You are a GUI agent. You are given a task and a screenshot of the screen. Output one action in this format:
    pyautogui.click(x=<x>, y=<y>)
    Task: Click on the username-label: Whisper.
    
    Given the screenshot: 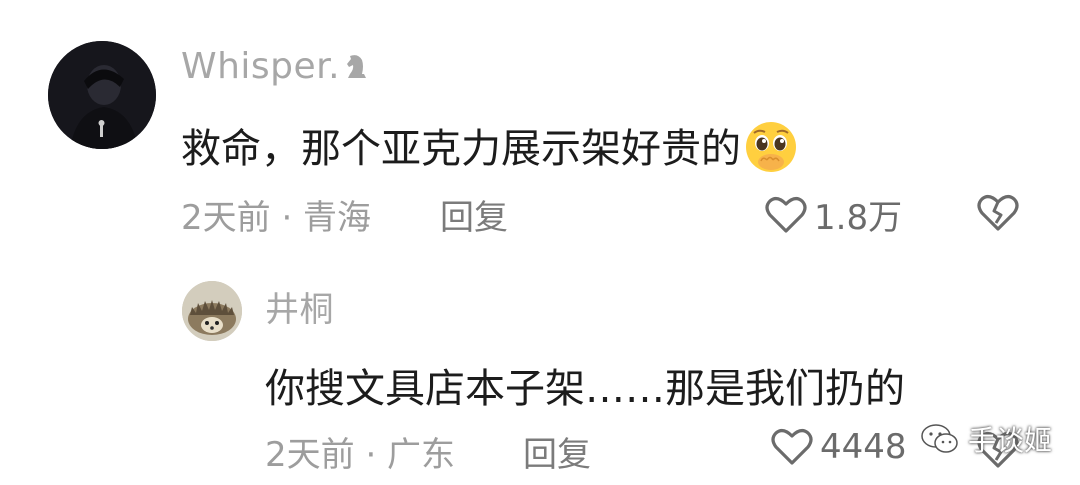 What is the action you would take?
    pyautogui.click(x=276, y=66)
    